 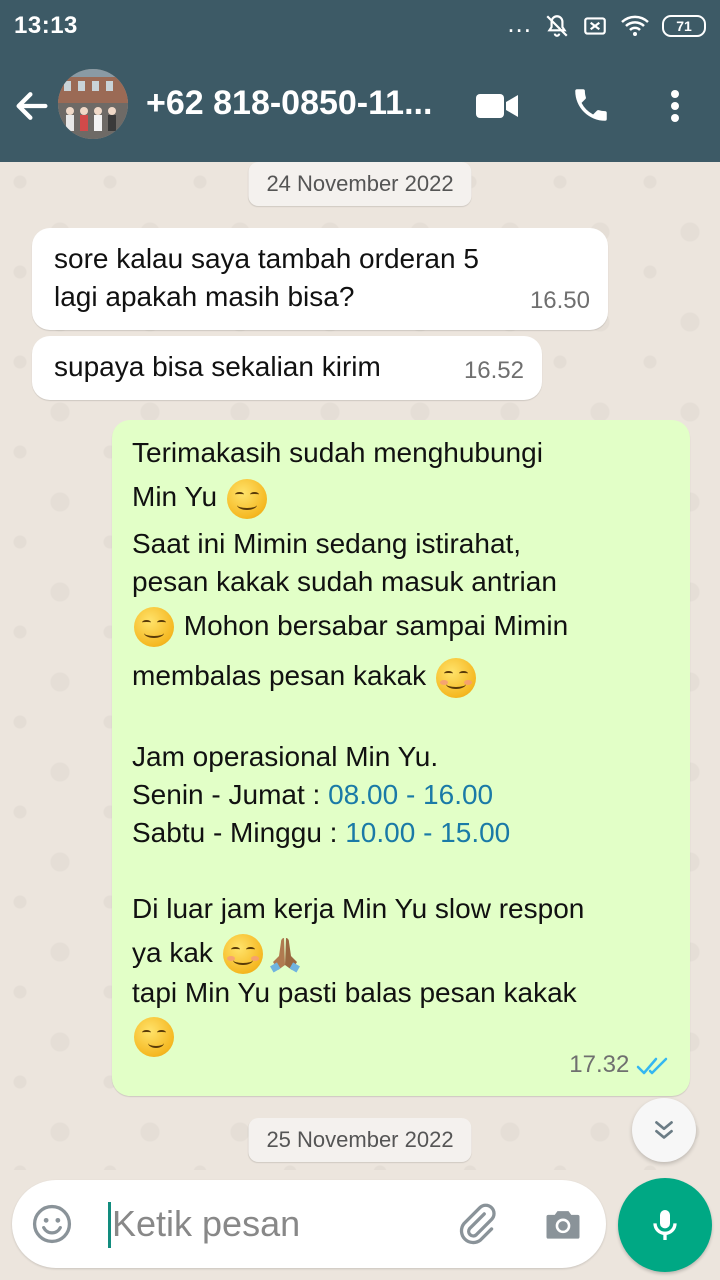 I want to click on message-text: Min Yu, so click(x=175, y=496).